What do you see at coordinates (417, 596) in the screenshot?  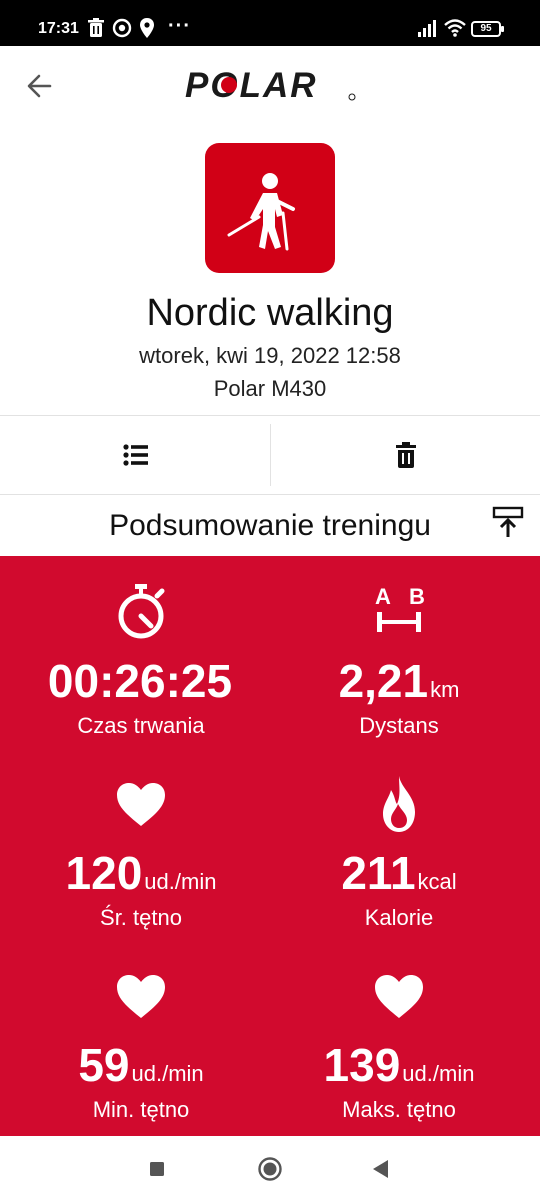 I see `svg-text: B` at bounding box center [417, 596].